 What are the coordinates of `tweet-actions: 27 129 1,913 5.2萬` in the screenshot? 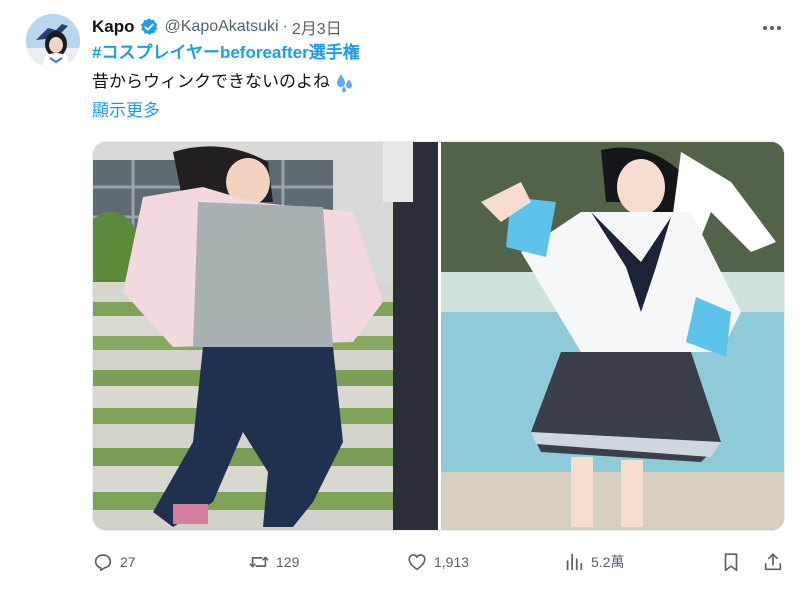 It's located at (438, 562).